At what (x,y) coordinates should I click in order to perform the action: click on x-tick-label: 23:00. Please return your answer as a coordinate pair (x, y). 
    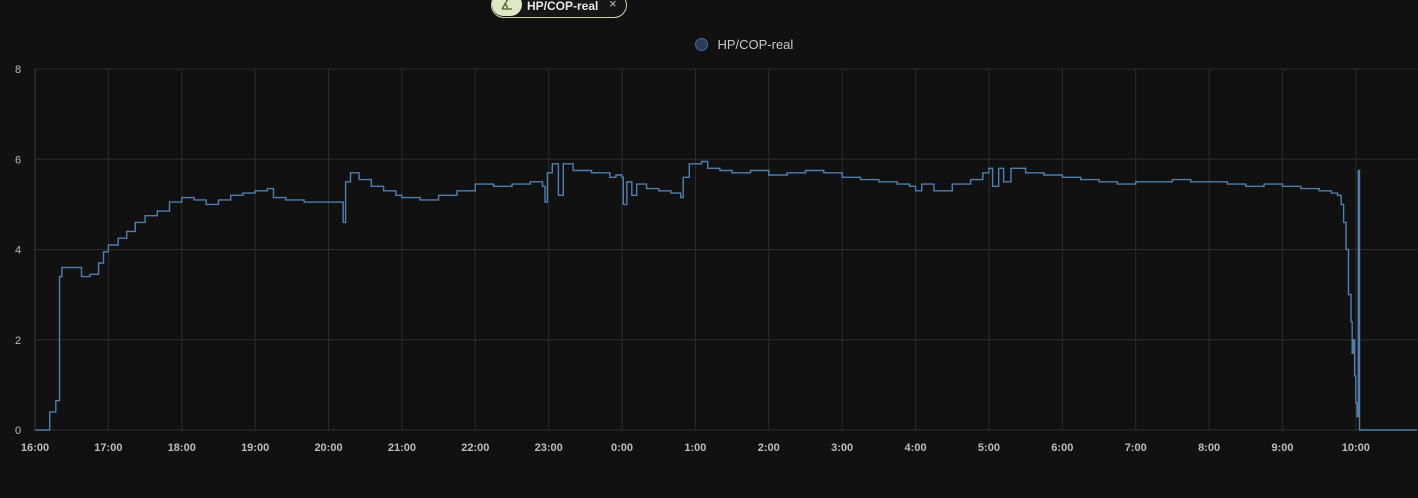
    Looking at the image, I should click on (549, 448).